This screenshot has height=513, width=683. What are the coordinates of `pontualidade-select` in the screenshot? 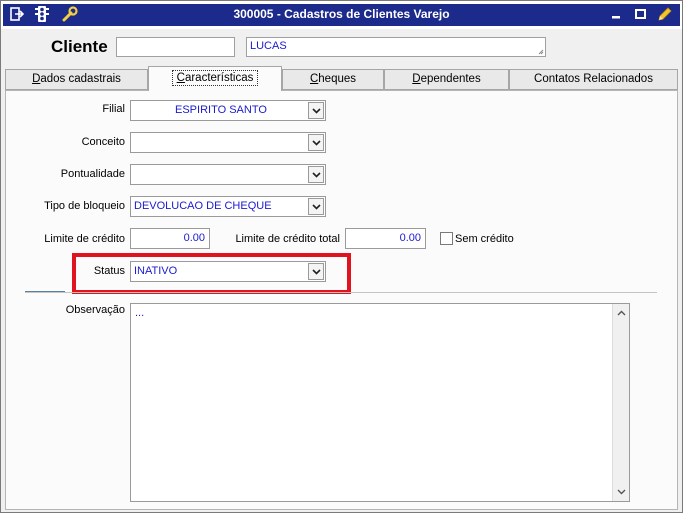 It's located at (228, 174).